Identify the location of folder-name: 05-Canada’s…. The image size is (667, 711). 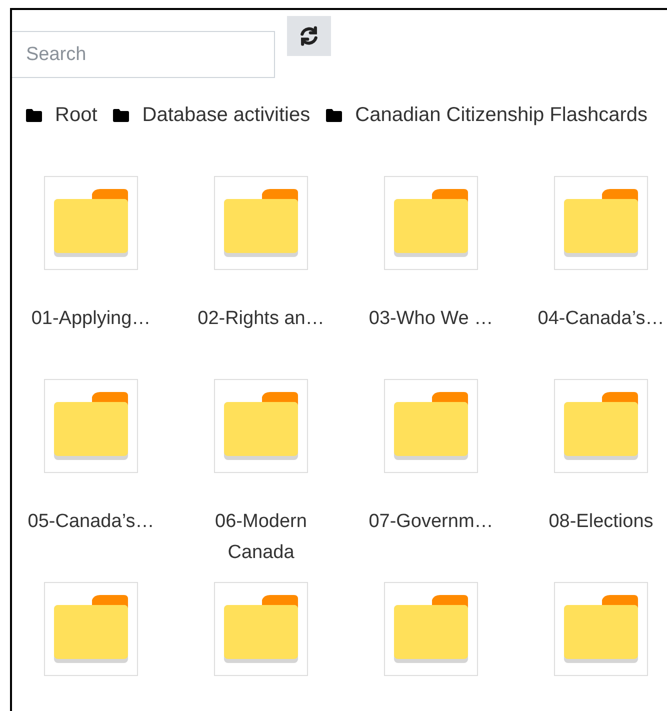
(91, 537).